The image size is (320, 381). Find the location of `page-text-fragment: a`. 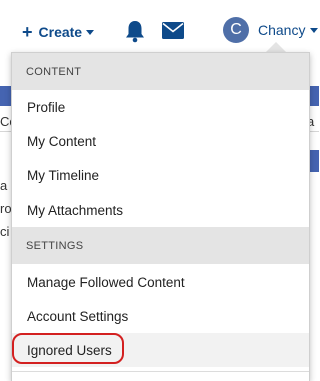

page-text-fragment: a is located at coordinates (4, 185).